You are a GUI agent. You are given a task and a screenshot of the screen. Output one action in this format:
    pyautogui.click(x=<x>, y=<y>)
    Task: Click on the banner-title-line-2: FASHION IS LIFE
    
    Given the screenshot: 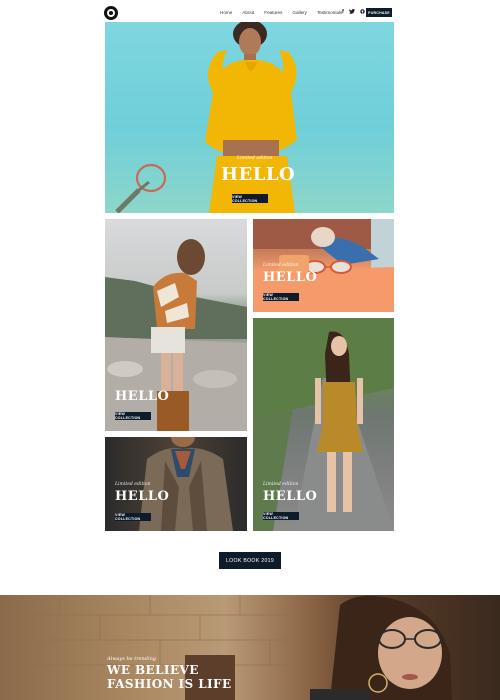 What is the action you would take?
    pyautogui.click(x=169, y=684)
    